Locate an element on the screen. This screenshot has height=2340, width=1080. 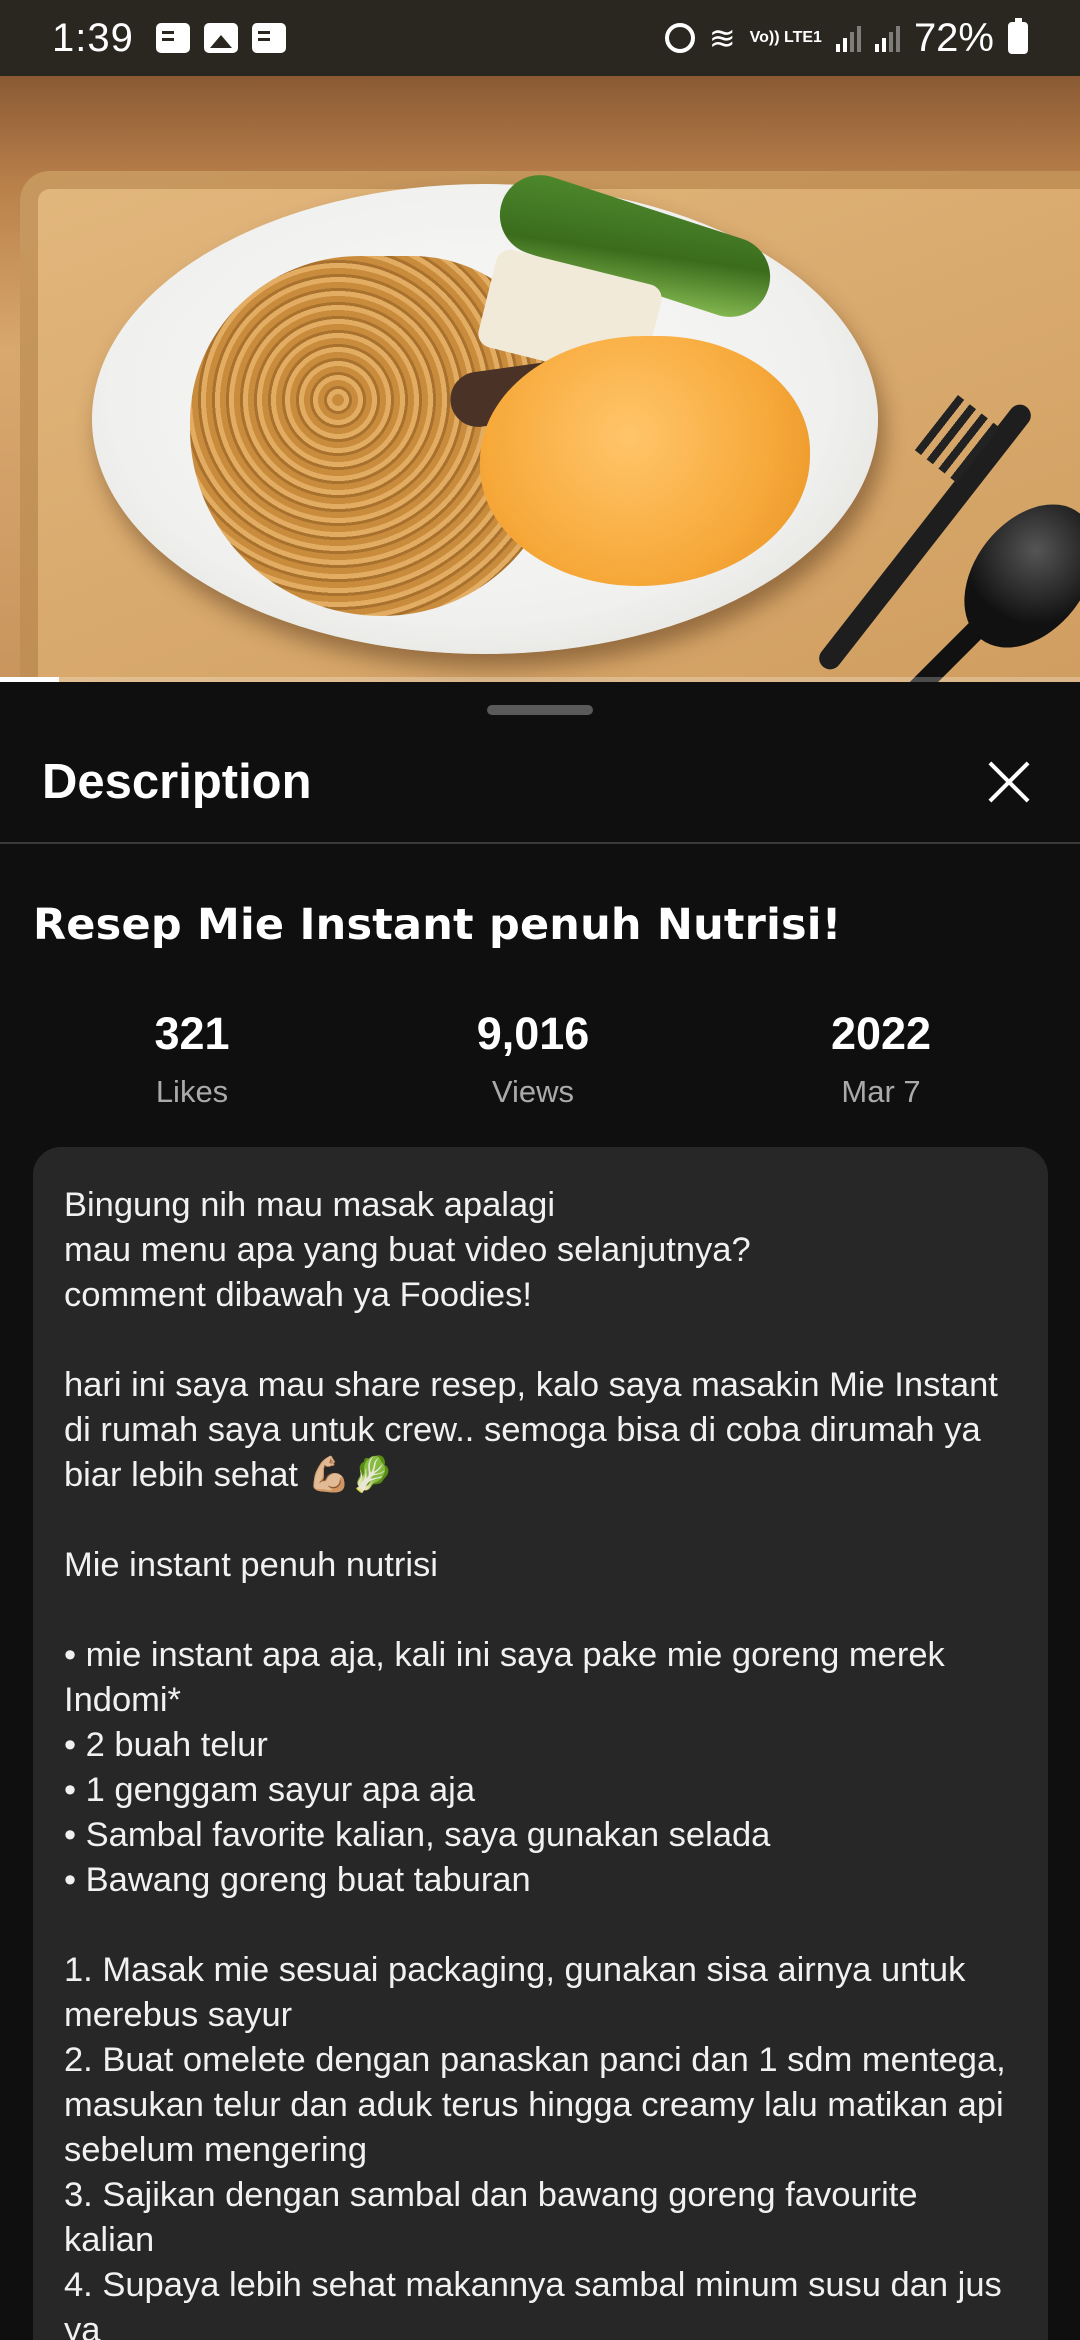
upload-date: Mar 7 is located at coordinates (881, 1091).